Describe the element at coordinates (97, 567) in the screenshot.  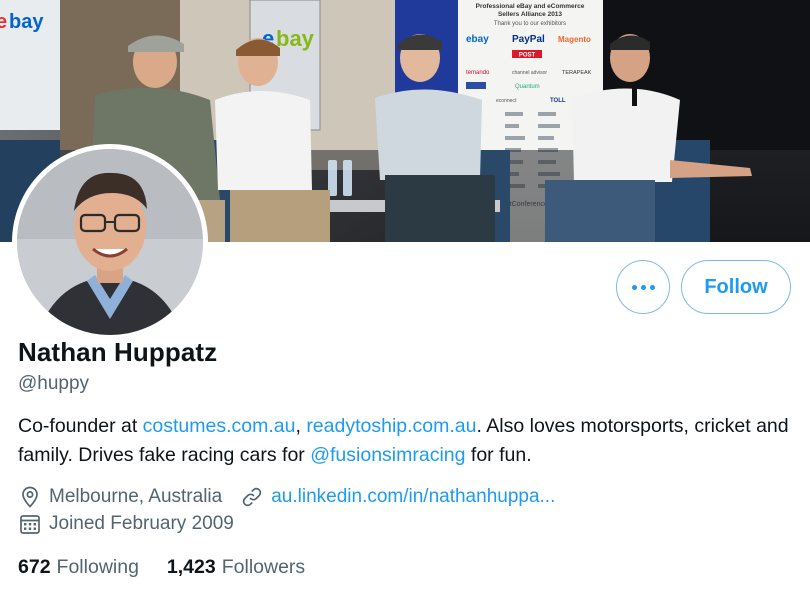
I see `following-label: Following` at that location.